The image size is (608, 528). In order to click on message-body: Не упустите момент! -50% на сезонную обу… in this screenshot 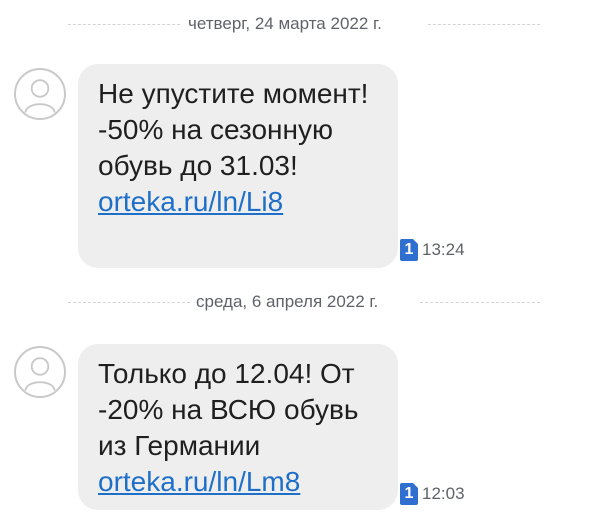, I will do `click(233, 129)`.